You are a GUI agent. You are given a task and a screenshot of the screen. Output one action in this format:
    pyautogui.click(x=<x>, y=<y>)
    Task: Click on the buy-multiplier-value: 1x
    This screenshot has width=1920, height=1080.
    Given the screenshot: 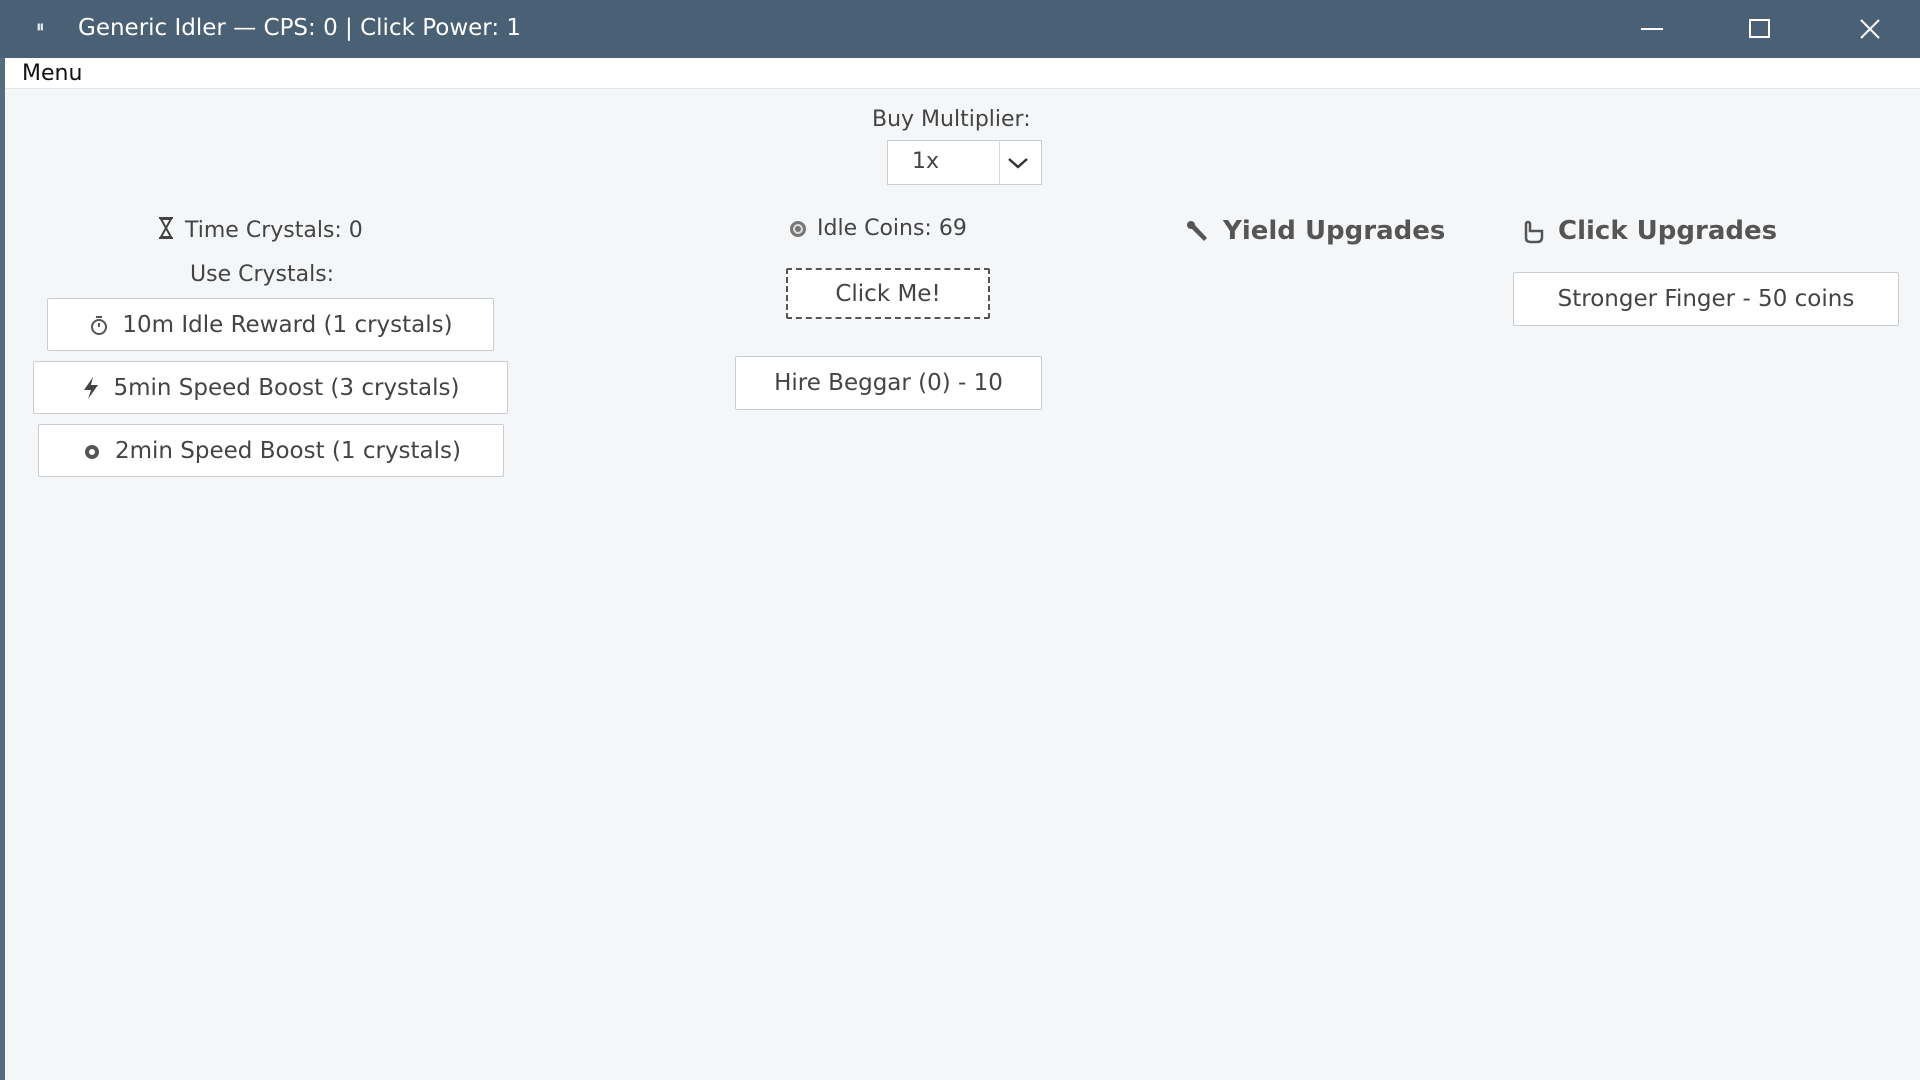 What is the action you would take?
    pyautogui.click(x=926, y=161)
    